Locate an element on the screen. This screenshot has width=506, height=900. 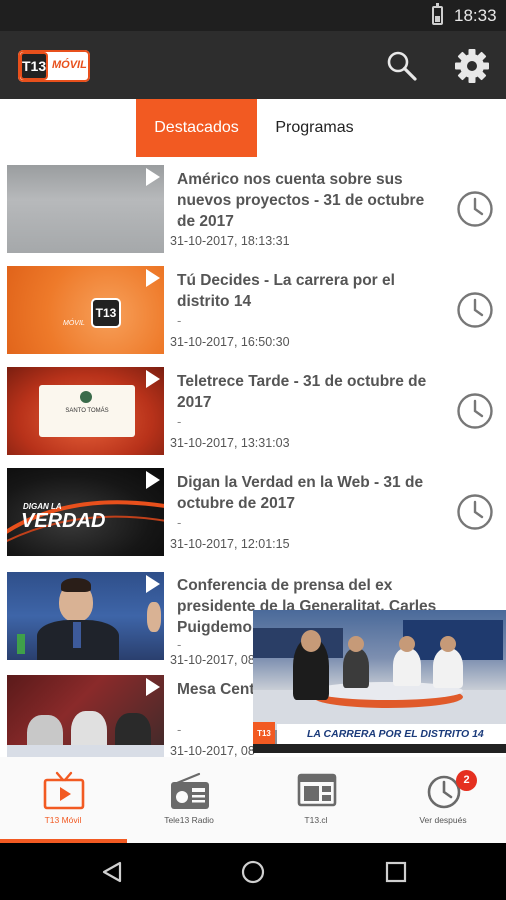
pip-ticker is located at coordinates (379, 748).